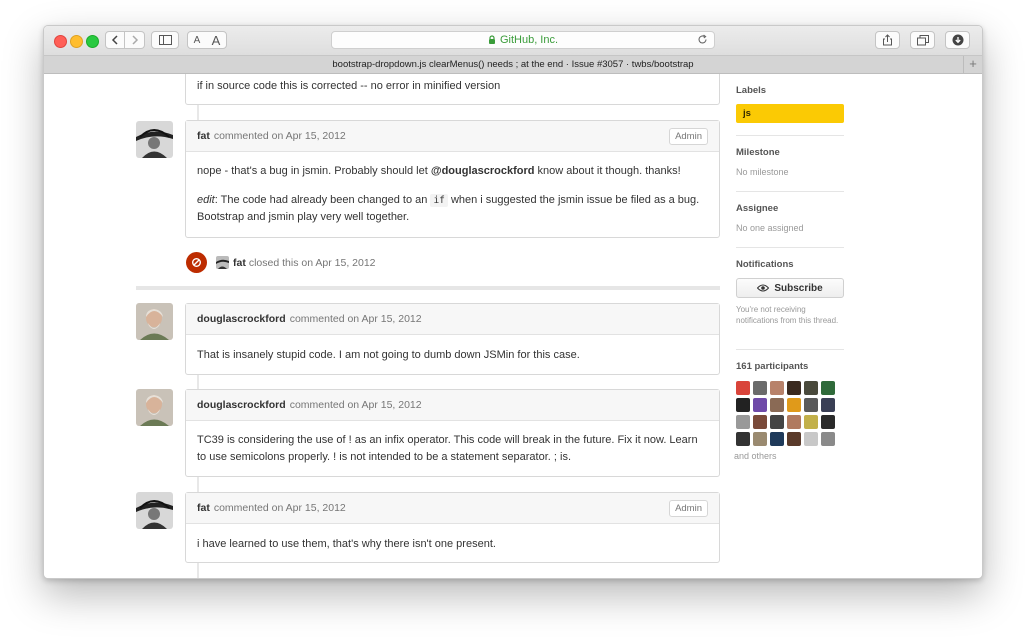 This screenshot has height=640, width=1025. I want to click on labels-title: Labels, so click(751, 90).